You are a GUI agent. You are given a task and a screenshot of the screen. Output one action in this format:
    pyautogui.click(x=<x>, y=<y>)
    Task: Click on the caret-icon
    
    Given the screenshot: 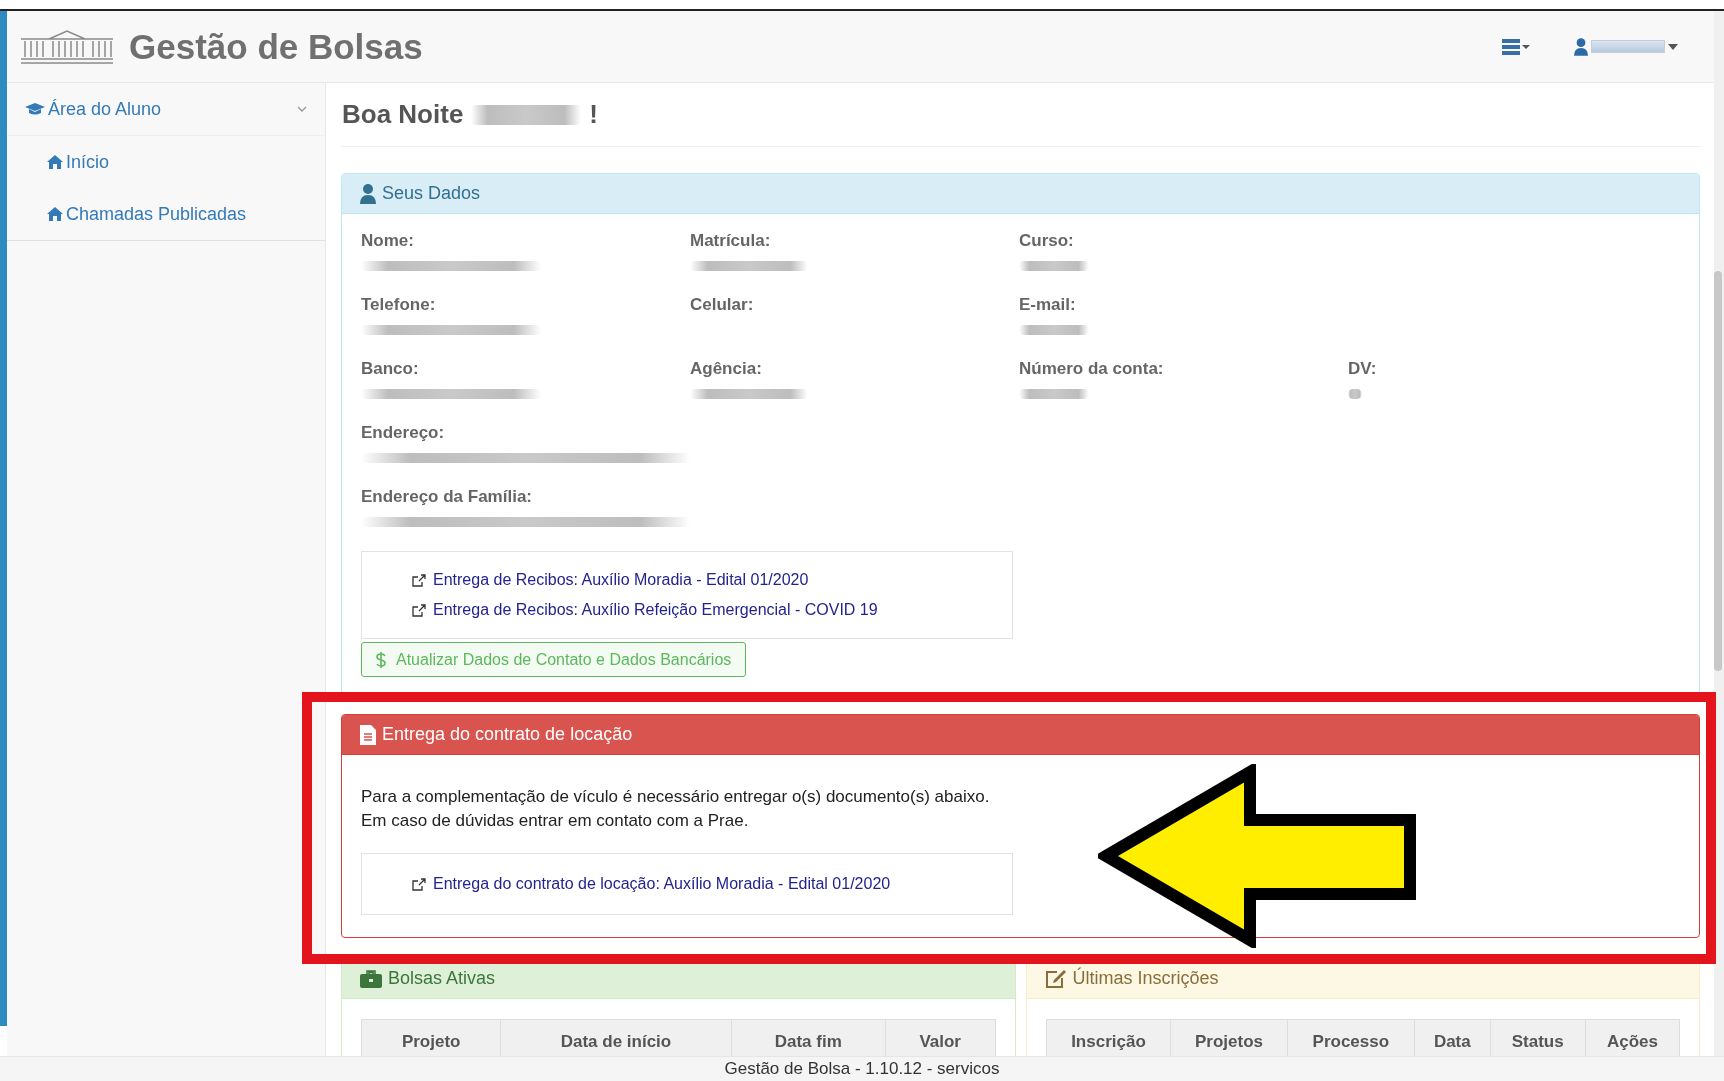 What is the action you would take?
    pyautogui.click(x=1673, y=46)
    